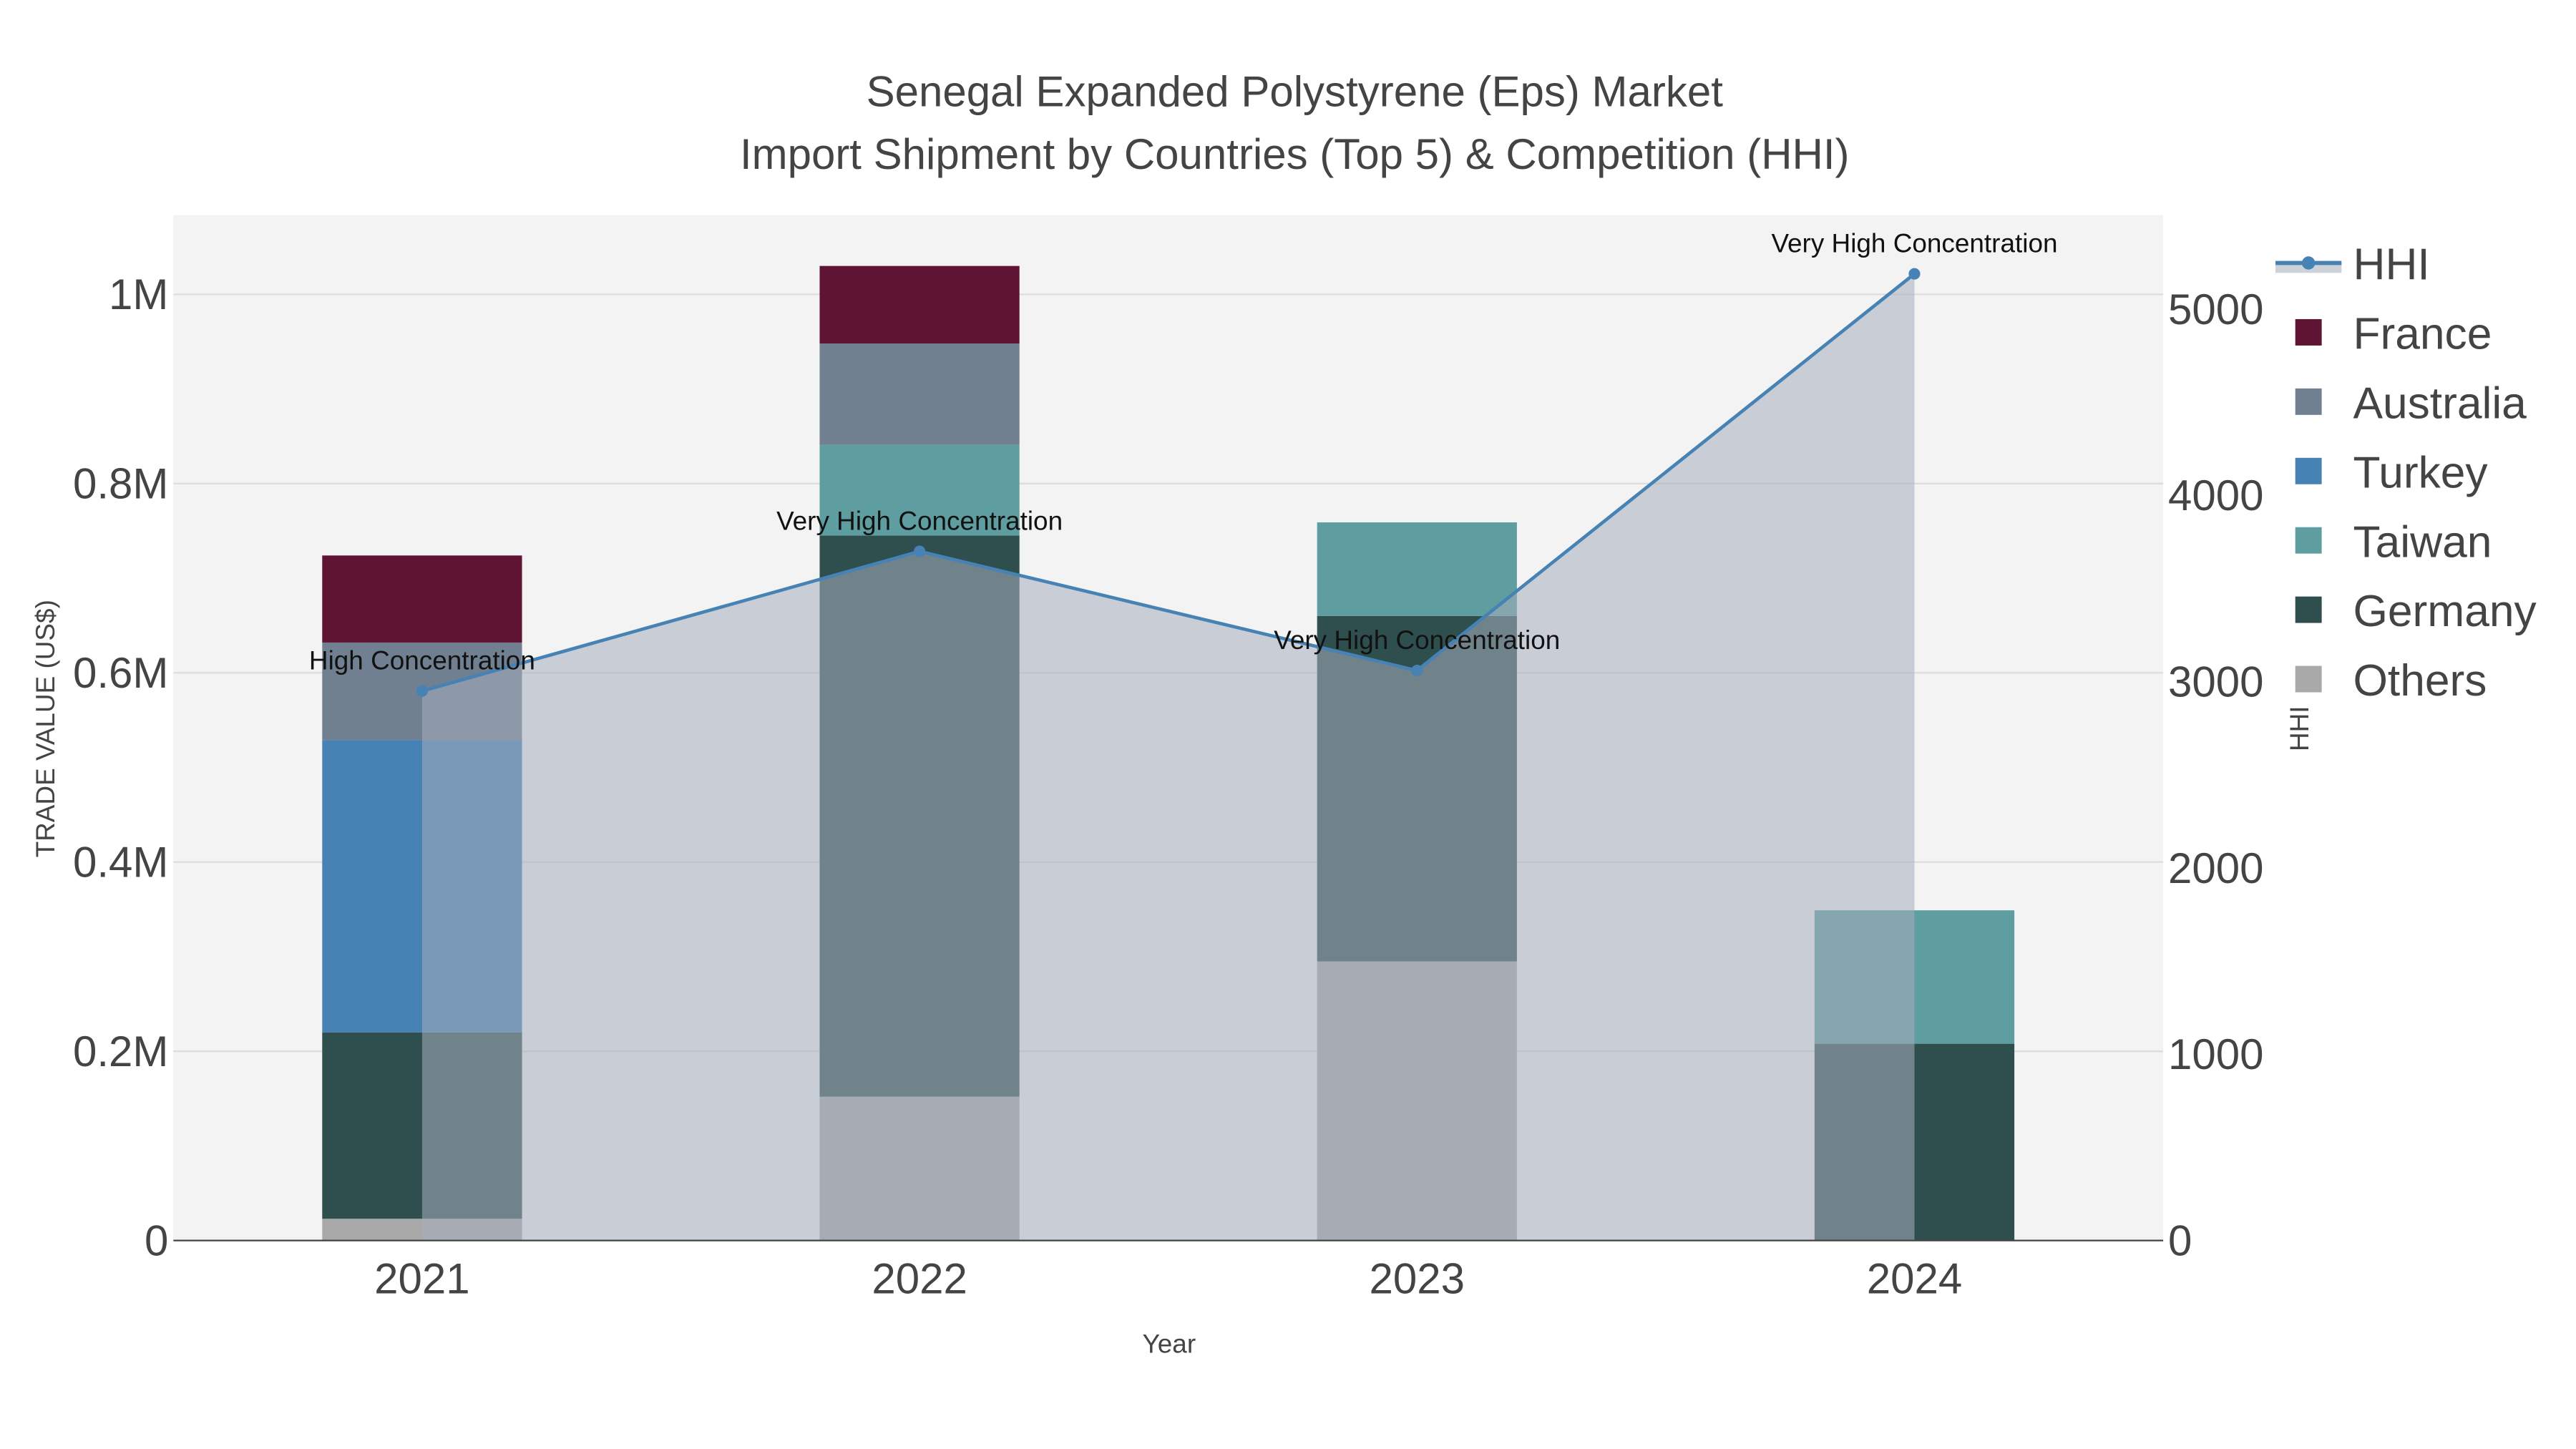 This screenshot has width=2576, height=1449. What do you see at coordinates (919, 394) in the screenshot?
I see `bar-australia` at bounding box center [919, 394].